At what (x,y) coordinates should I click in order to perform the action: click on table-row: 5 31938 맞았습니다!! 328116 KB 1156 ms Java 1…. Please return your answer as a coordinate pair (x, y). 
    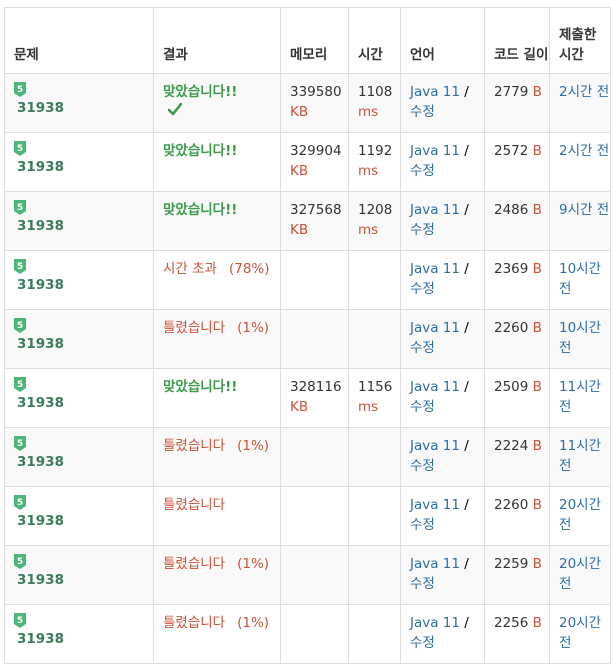
    Looking at the image, I should click on (307, 398).